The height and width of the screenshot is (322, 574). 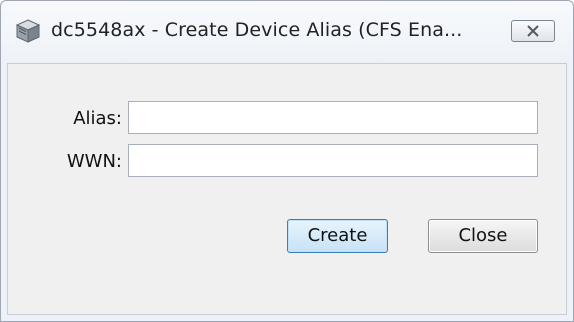 I want to click on window-close-button, so click(x=533, y=31).